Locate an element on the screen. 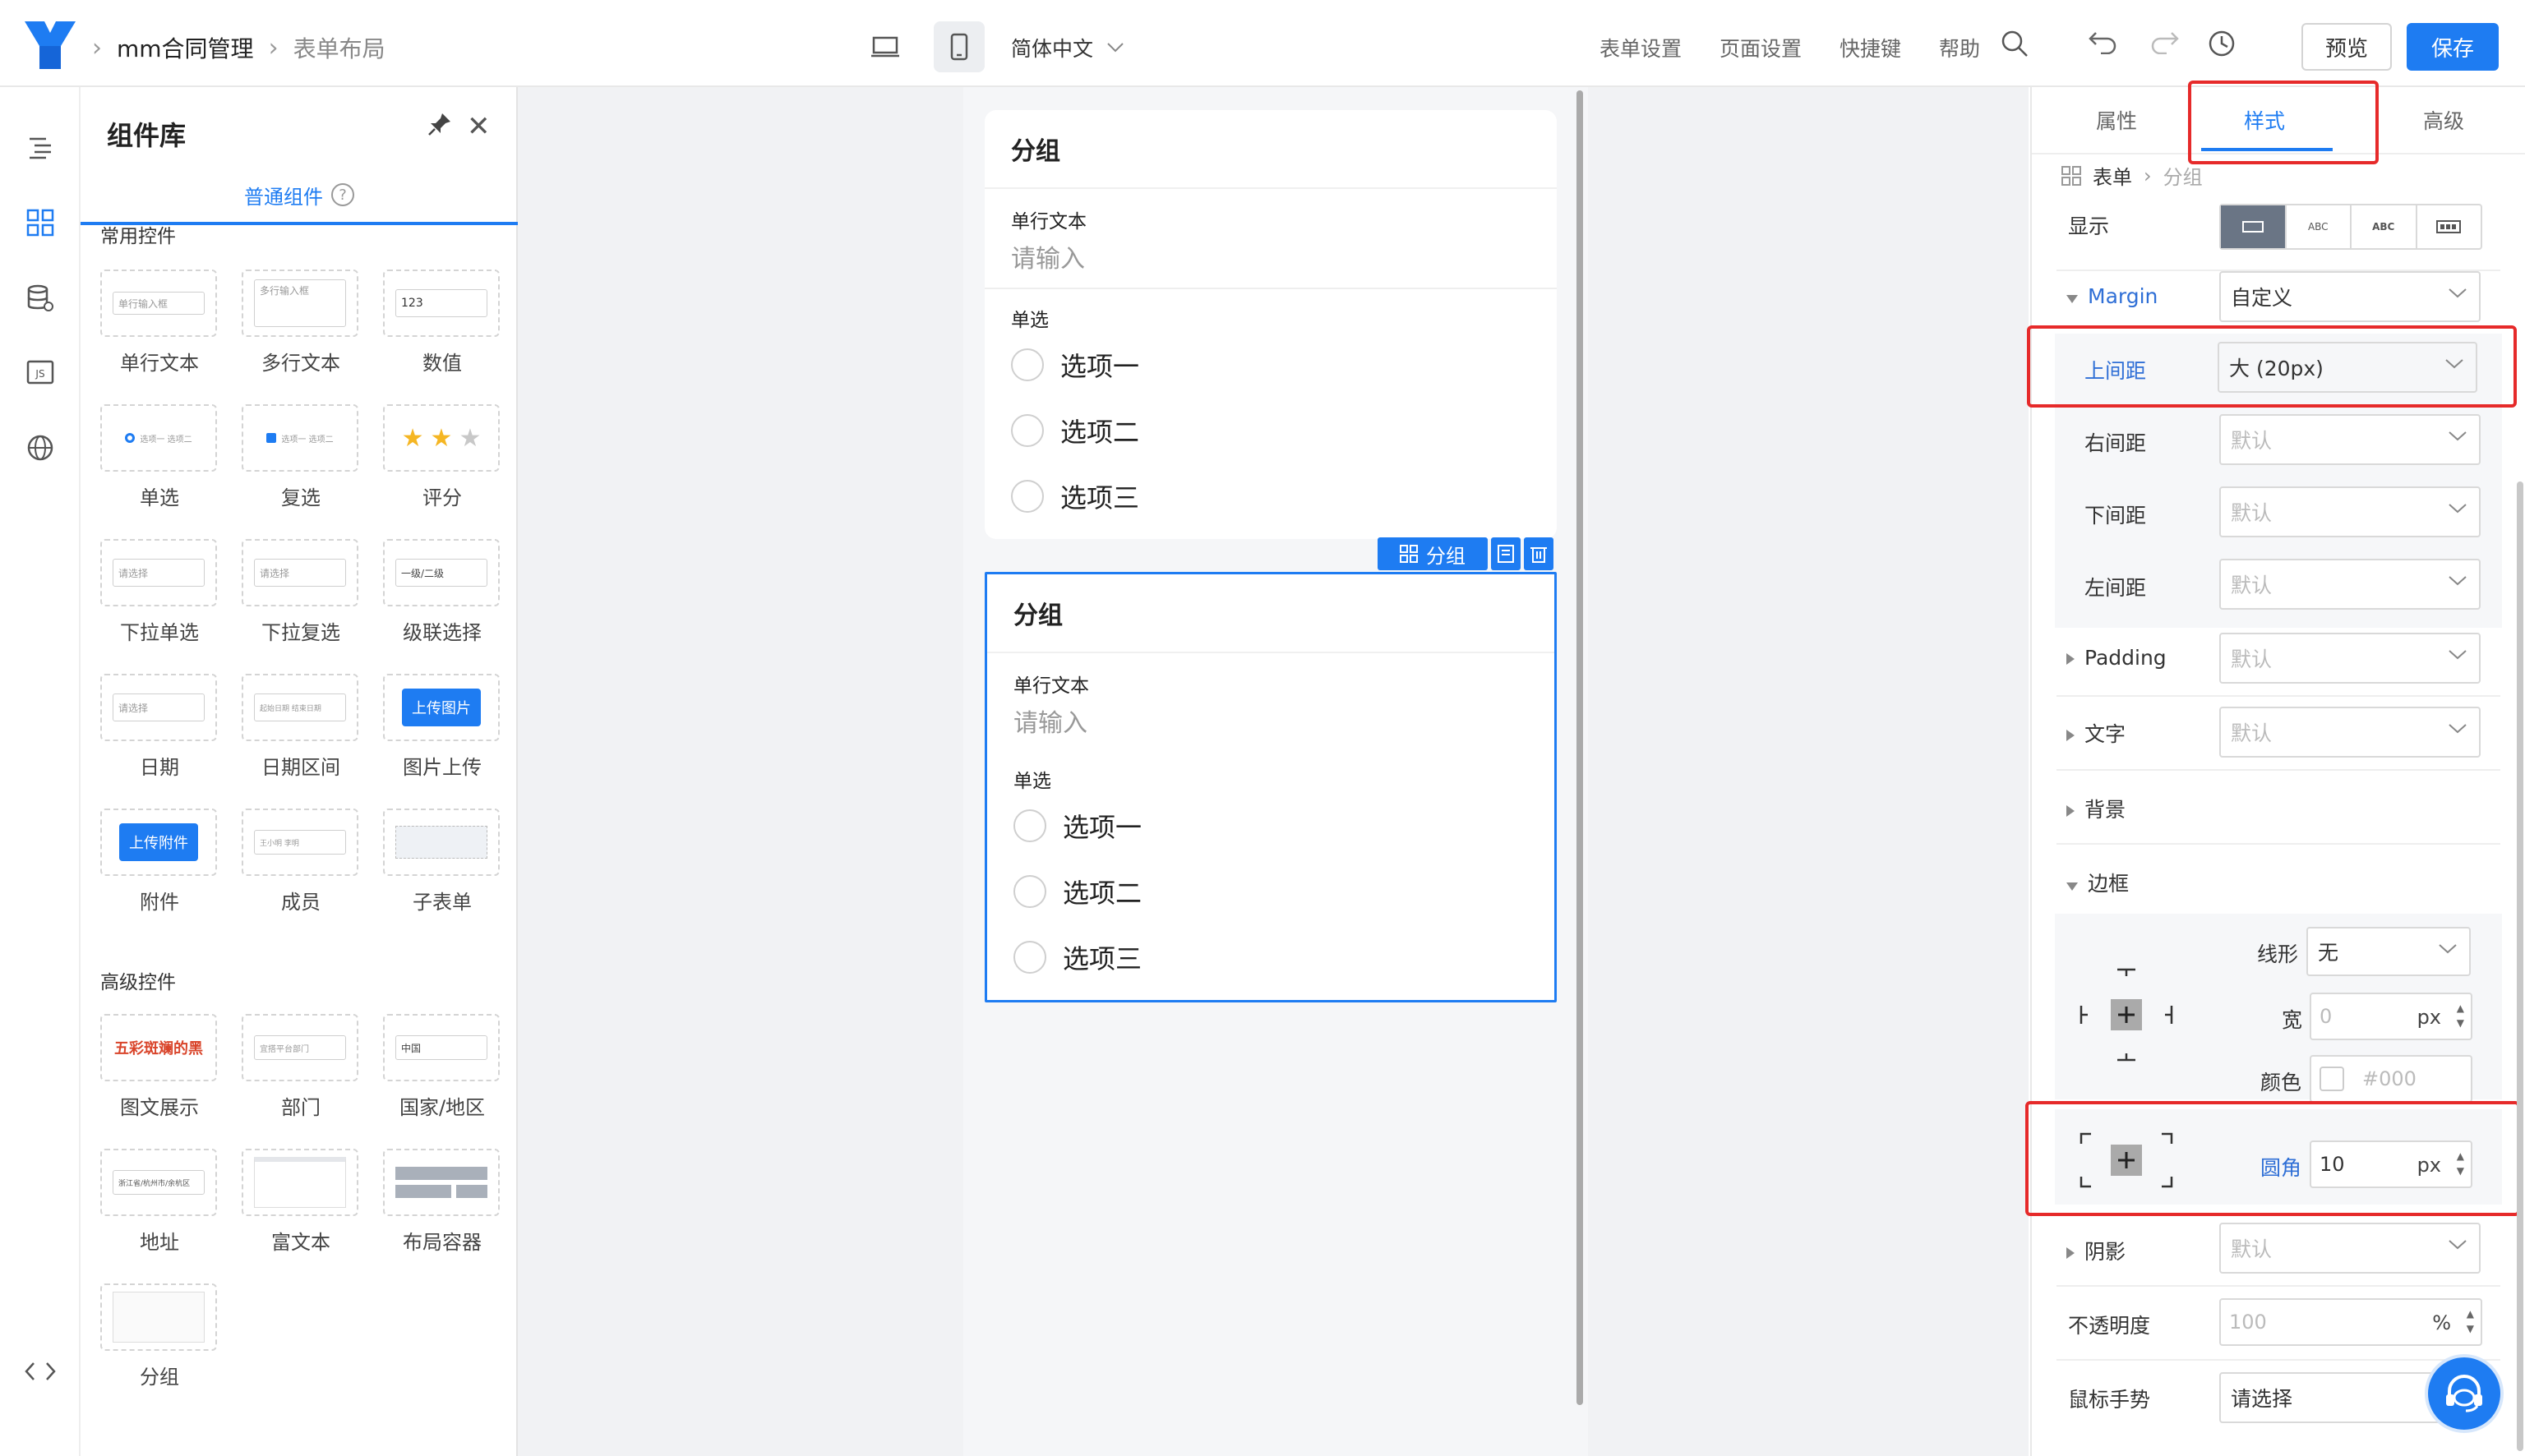  margin-top-select: 大 (20px) is located at coordinates (2347, 367).